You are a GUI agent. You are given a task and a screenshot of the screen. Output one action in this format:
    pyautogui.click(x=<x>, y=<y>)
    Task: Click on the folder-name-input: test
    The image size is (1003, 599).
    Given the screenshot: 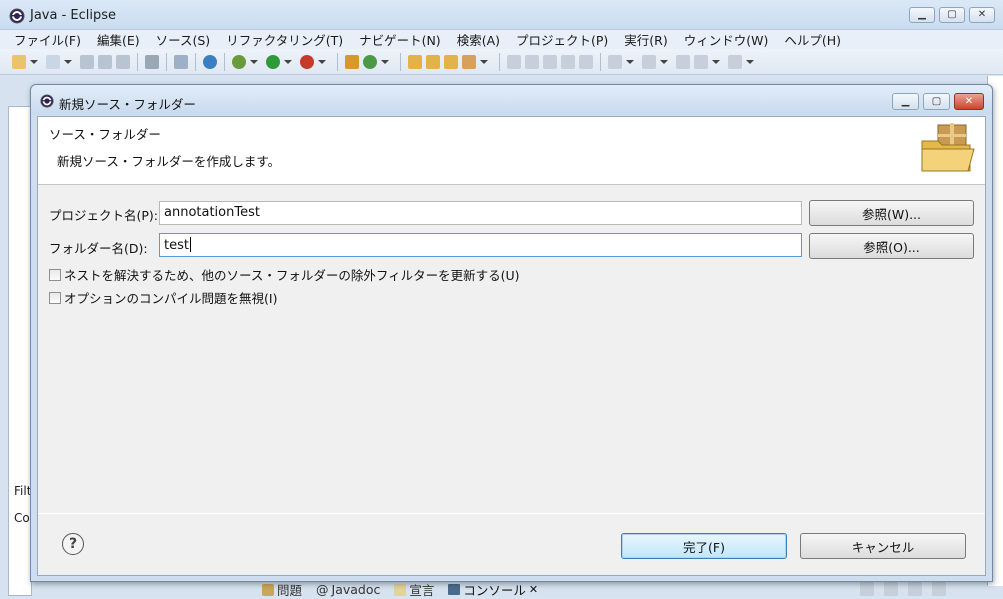 What is the action you would take?
    pyautogui.click(x=480, y=245)
    